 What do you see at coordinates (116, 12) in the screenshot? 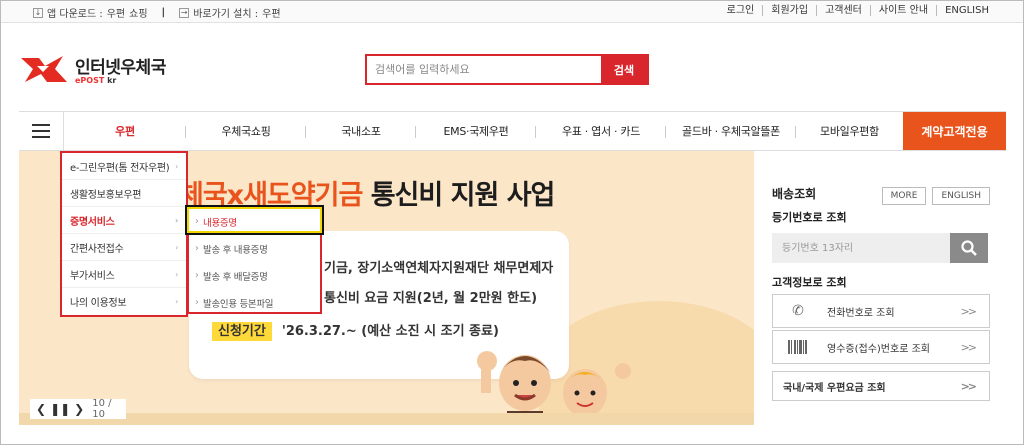
I see `app-download-mail-link: 우편` at bounding box center [116, 12].